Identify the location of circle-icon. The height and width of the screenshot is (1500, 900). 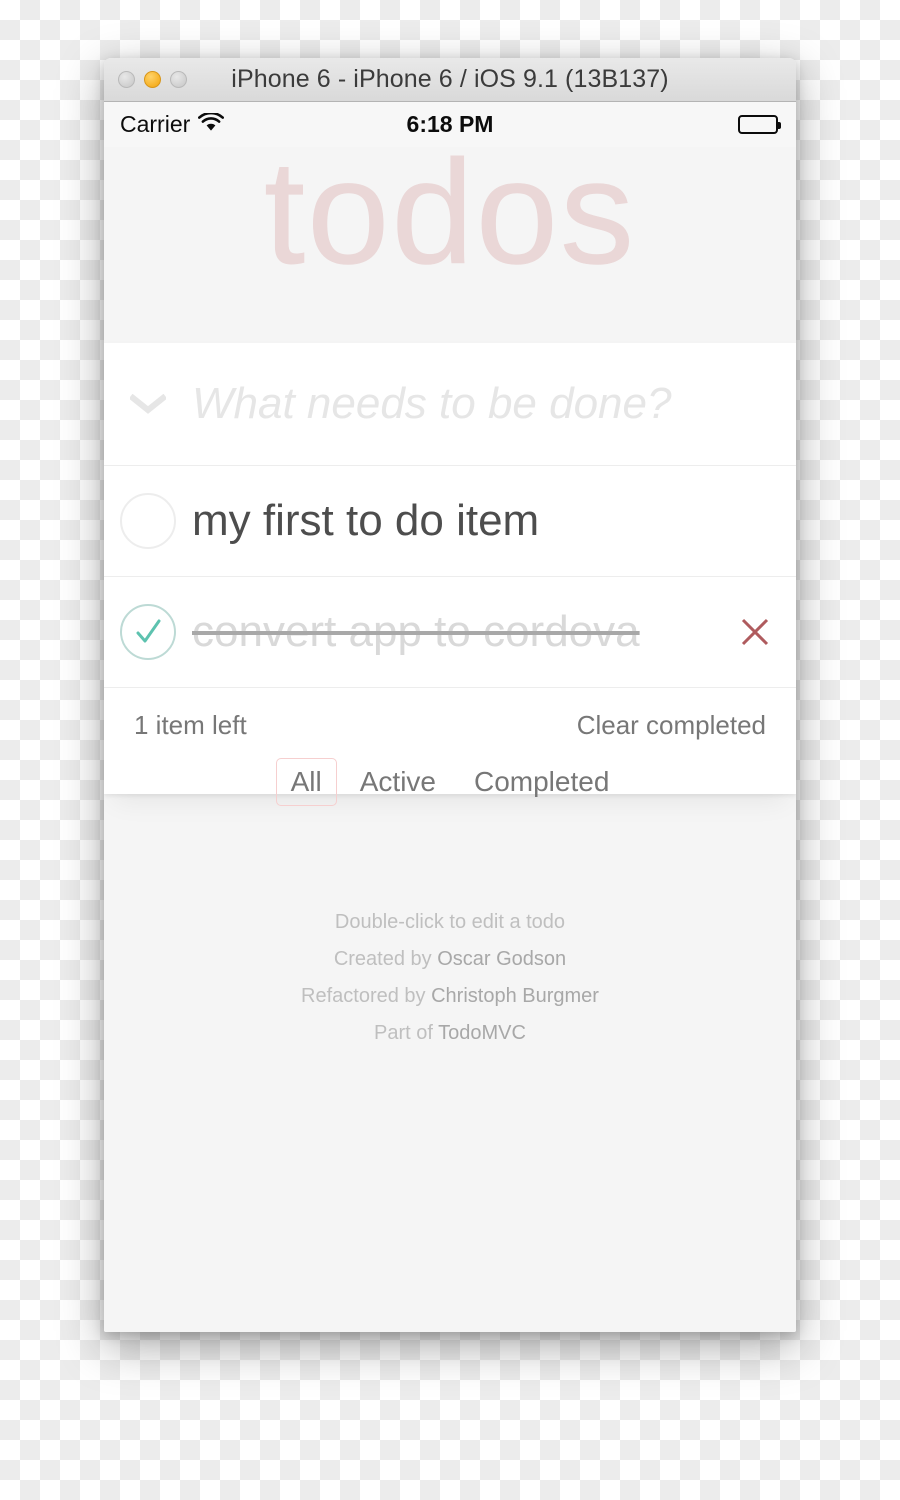
(148, 521).